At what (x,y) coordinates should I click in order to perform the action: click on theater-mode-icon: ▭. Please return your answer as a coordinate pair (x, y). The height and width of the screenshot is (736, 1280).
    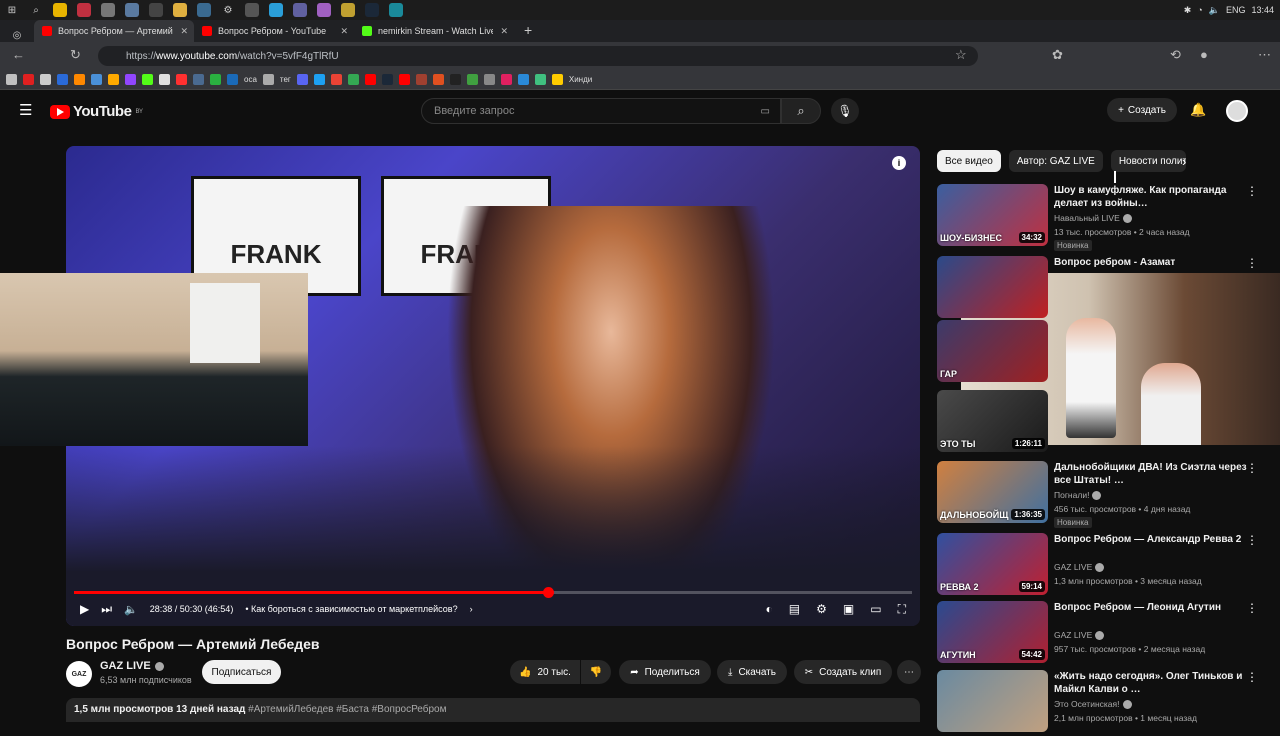
    Looking at the image, I should click on (875, 609).